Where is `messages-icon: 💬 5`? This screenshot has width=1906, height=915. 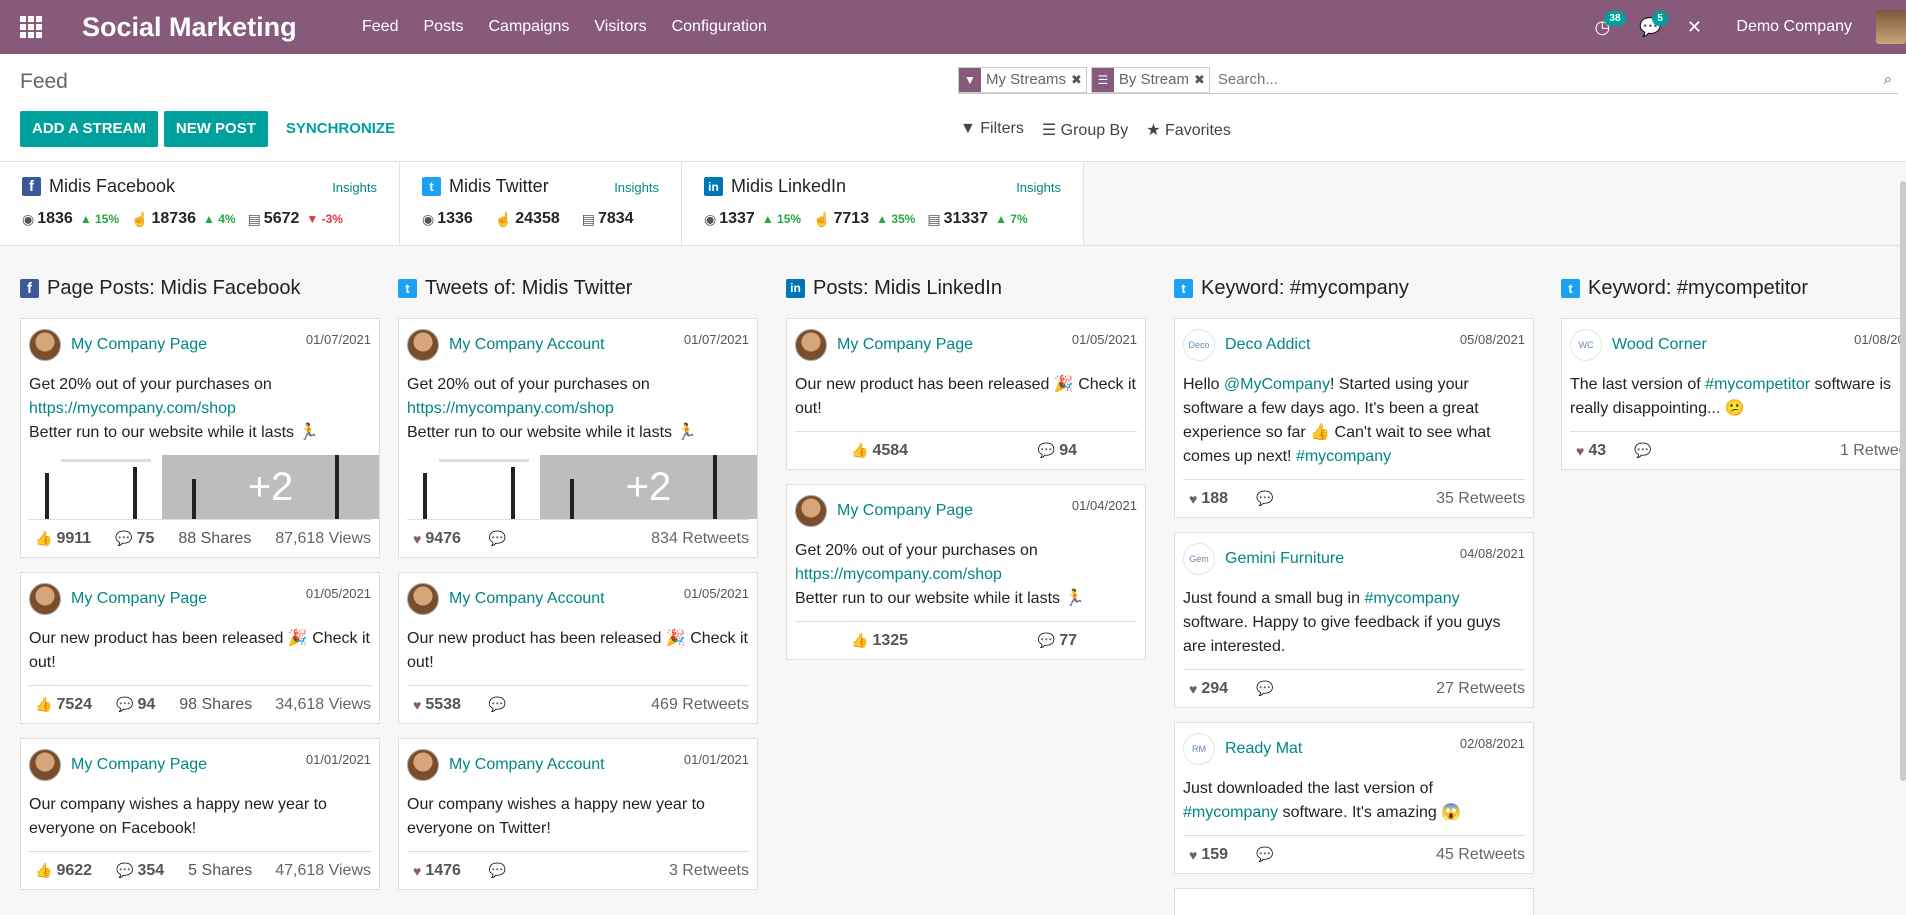 messages-icon: 💬 5 is located at coordinates (1650, 27).